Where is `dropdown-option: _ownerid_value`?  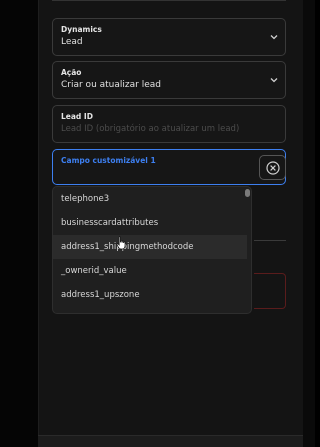 dropdown-option: _ownerid_value is located at coordinates (150, 271).